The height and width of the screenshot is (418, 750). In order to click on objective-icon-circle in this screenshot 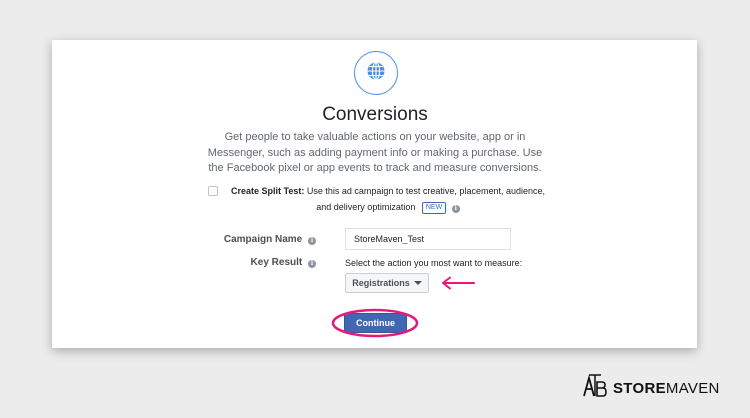, I will do `click(376, 73)`.